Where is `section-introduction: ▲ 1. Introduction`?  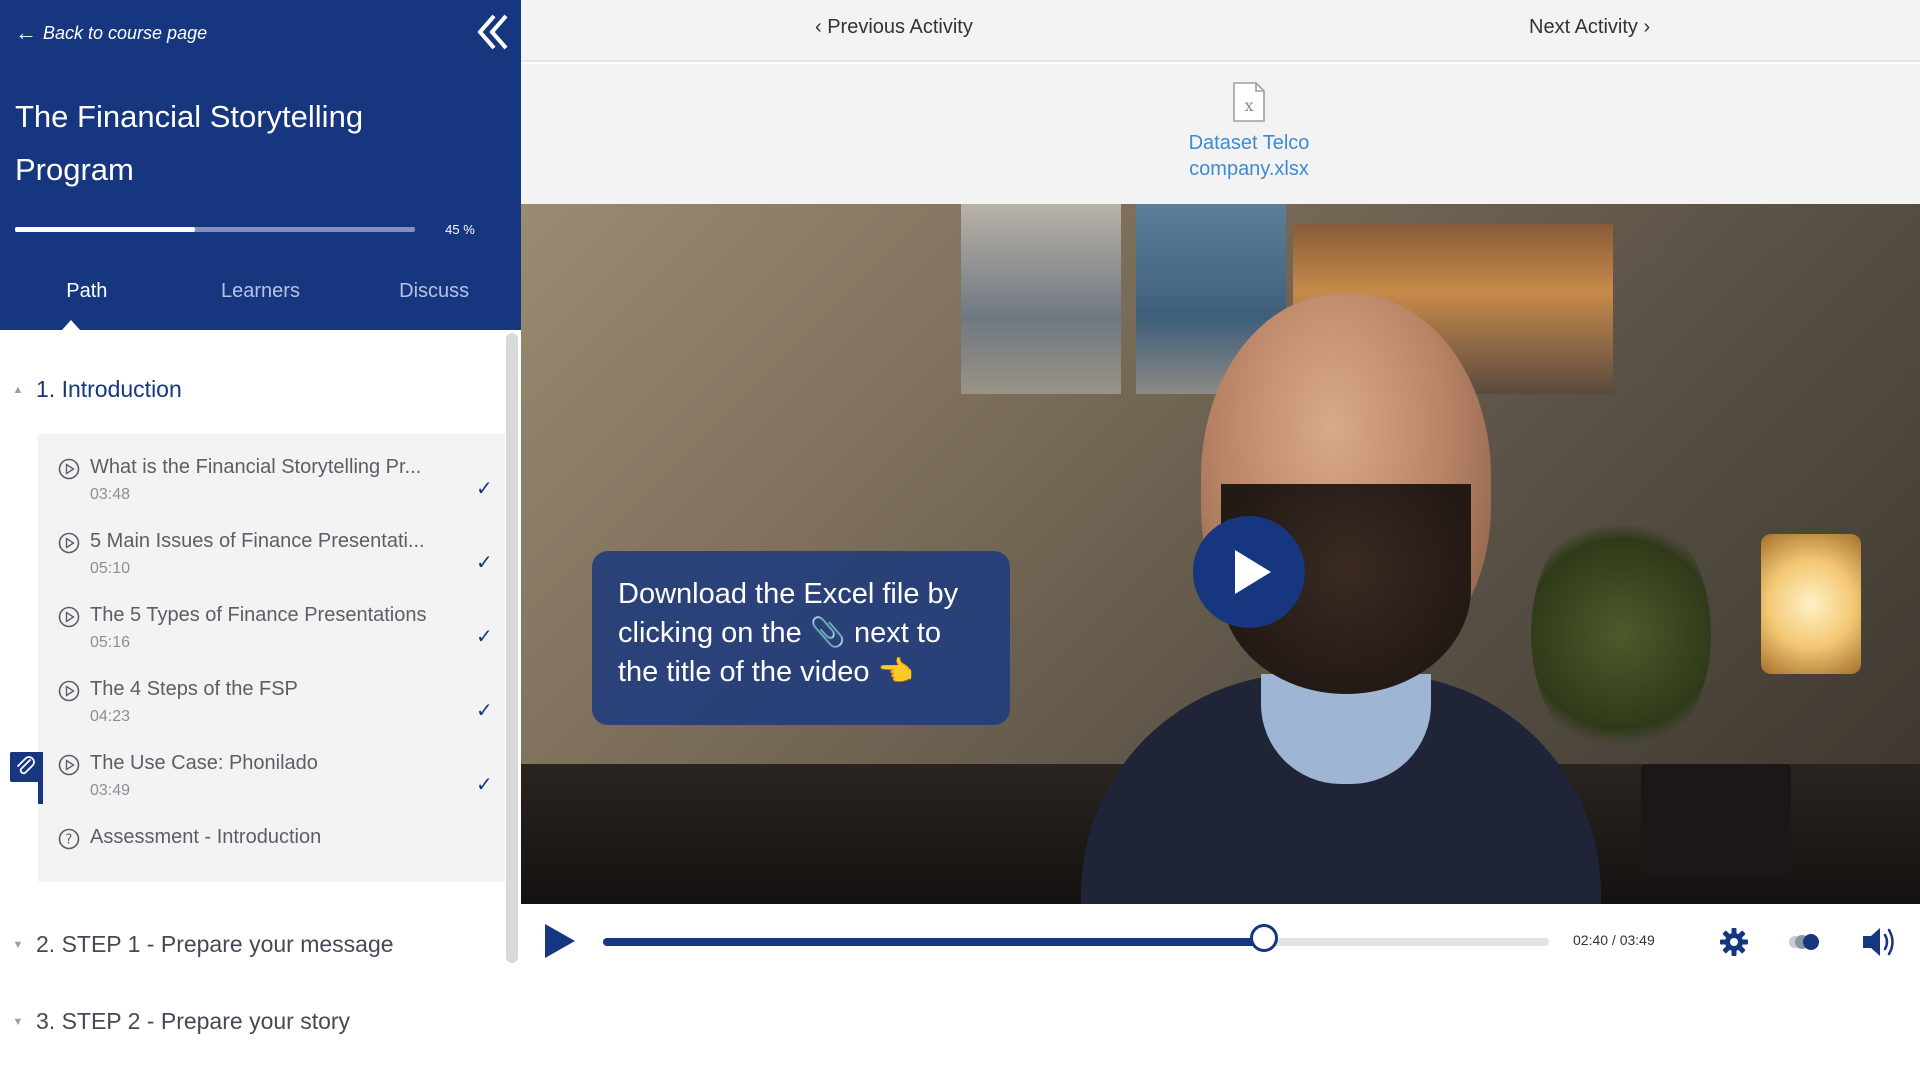
section-introduction: ▲ 1. Introduction is located at coordinates (91, 389).